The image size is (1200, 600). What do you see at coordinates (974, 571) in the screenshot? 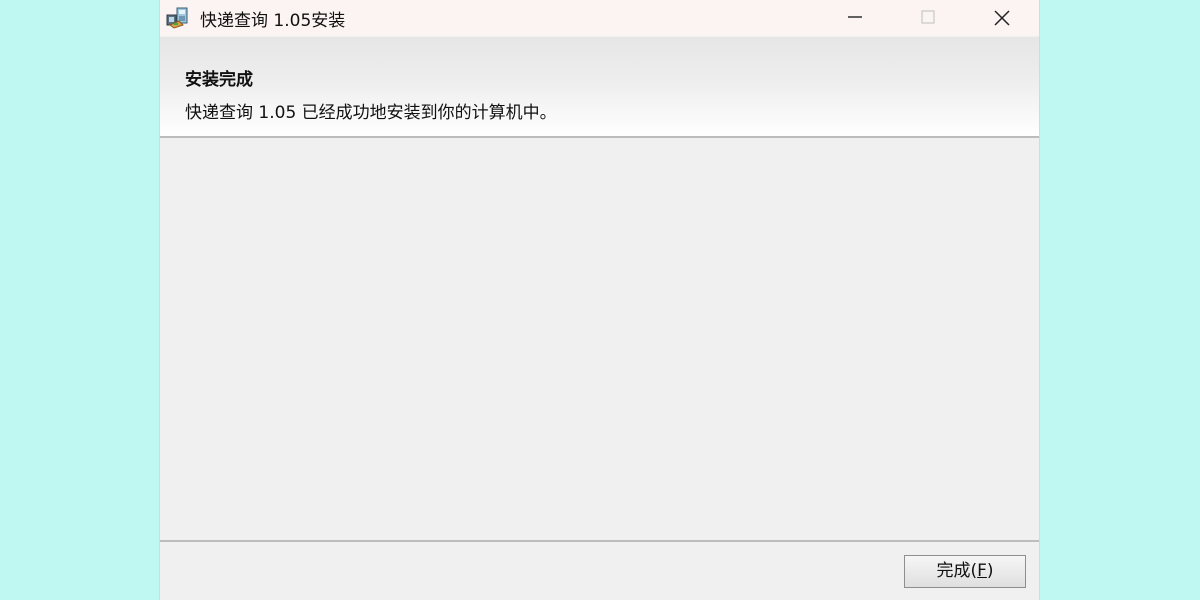
I see `finish-open-paren: (` at bounding box center [974, 571].